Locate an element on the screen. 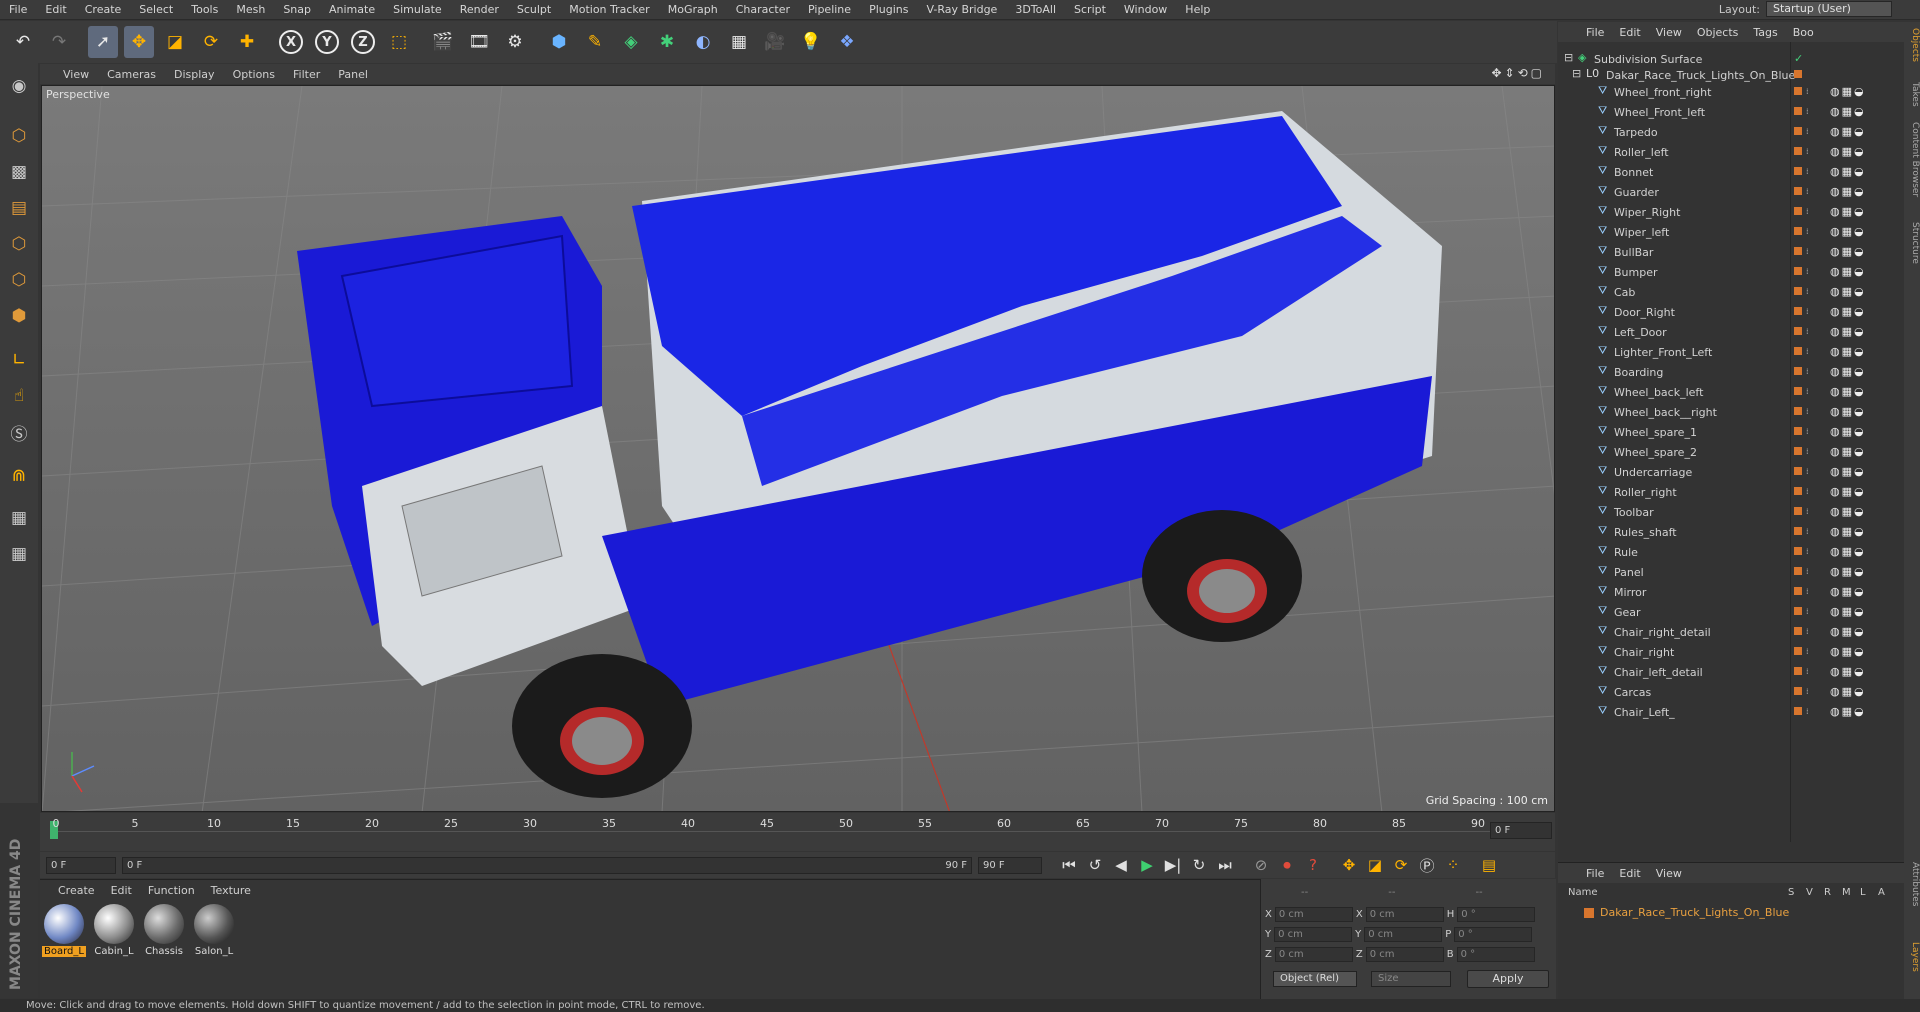  menu-item-motion-tracker: Motion Tracker is located at coordinates (609, 9).